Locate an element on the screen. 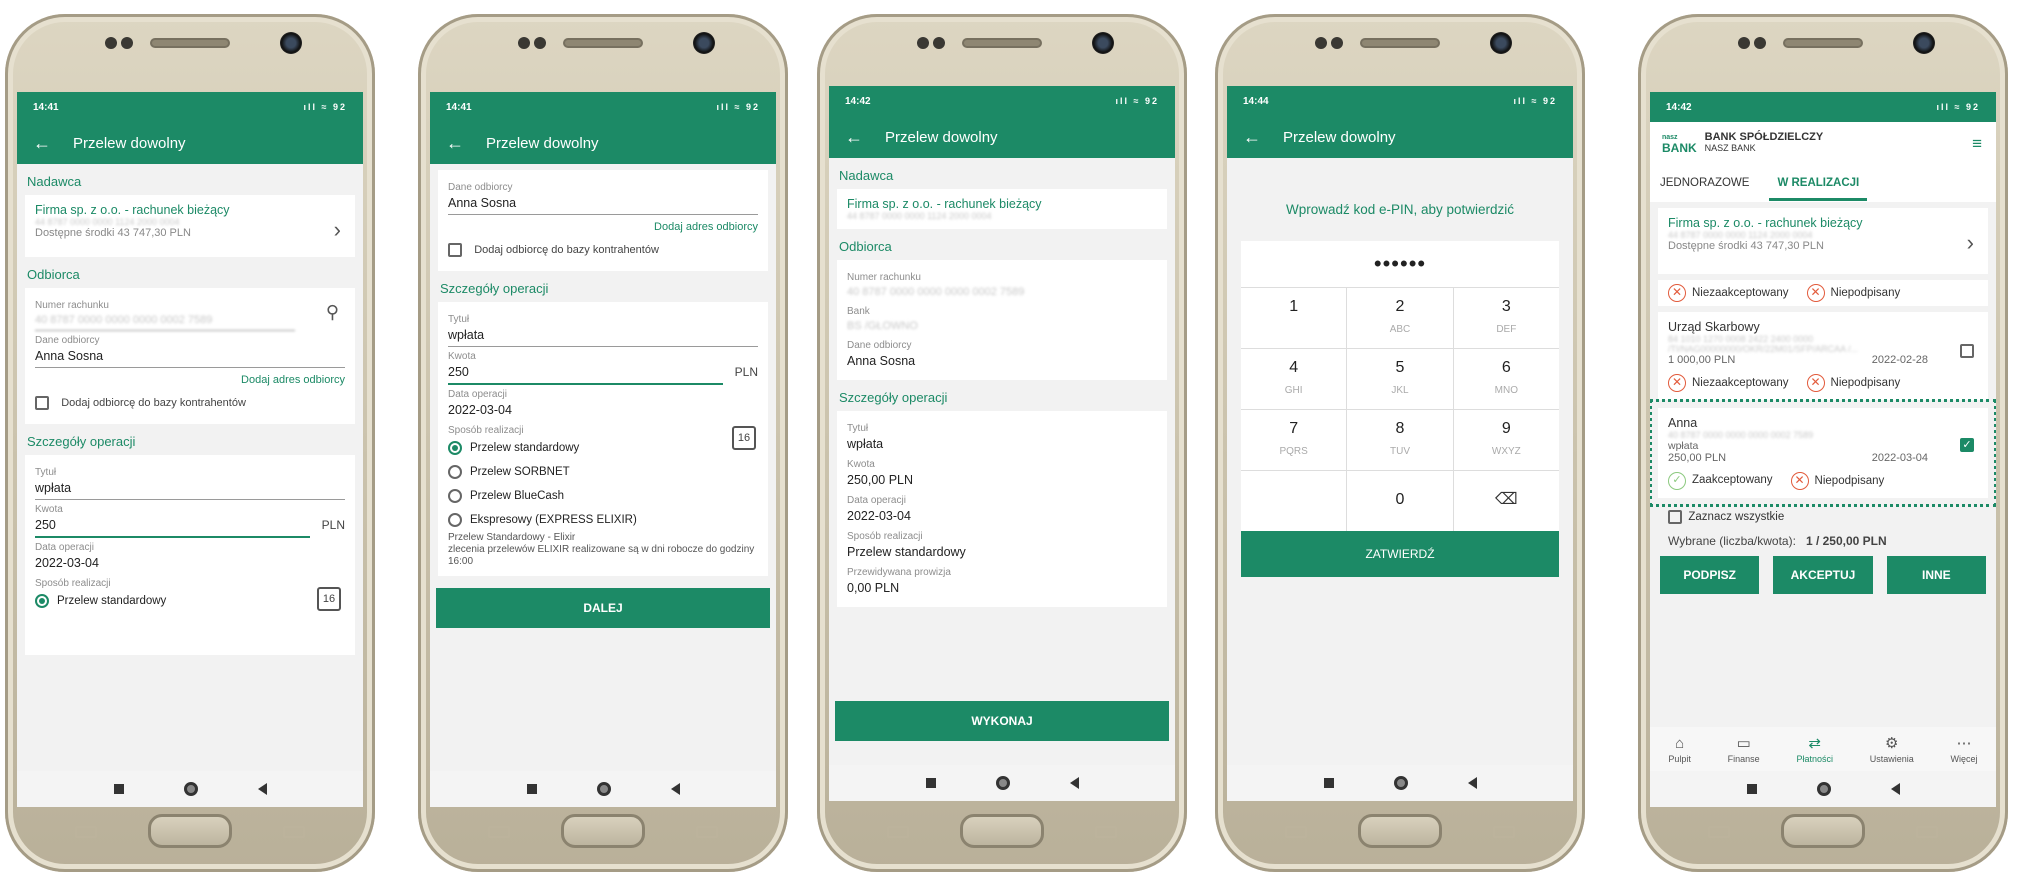 This screenshot has height=872, width=2029. menu-icon: ≡ is located at coordinates (1977, 144).